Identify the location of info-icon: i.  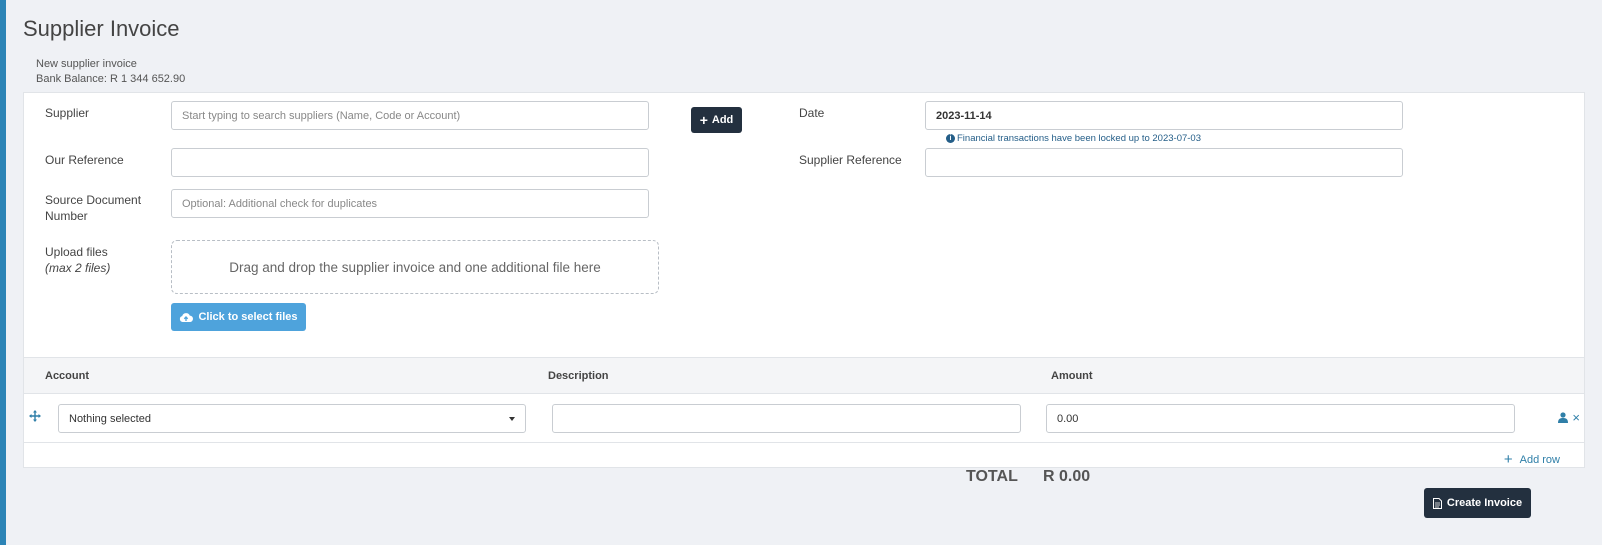
(950, 138).